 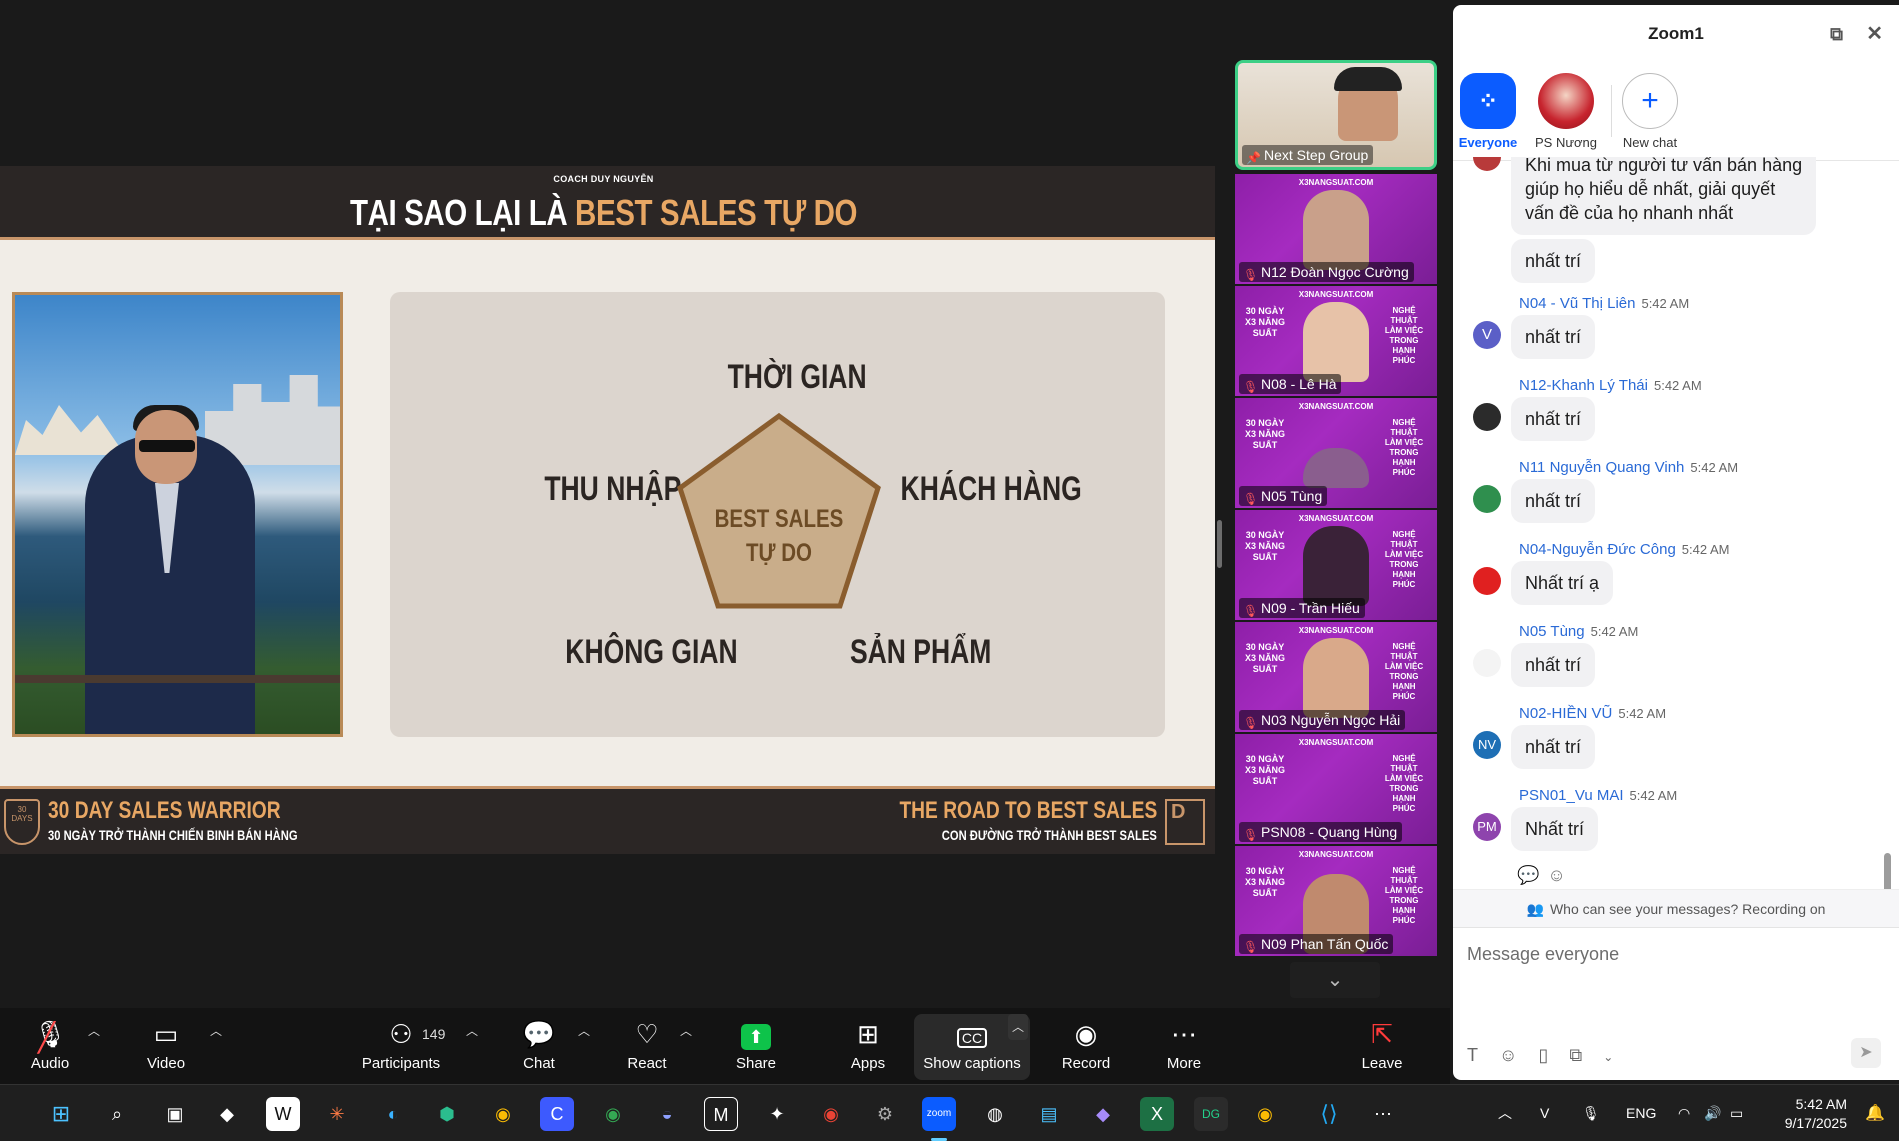 What do you see at coordinates (1219, 544) in the screenshot?
I see `split-resize-handle` at bounding box center [1219, 544].